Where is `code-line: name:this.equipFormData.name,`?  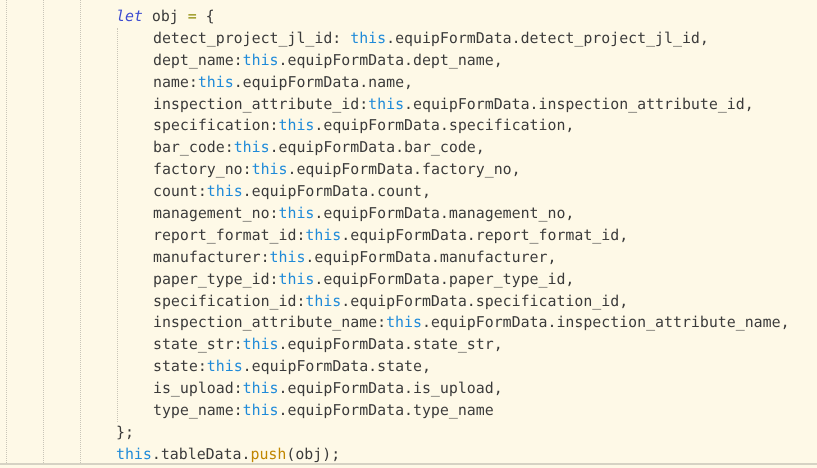 code-line: name:this.equipFormData.name, is located at coordinates (283, 82).